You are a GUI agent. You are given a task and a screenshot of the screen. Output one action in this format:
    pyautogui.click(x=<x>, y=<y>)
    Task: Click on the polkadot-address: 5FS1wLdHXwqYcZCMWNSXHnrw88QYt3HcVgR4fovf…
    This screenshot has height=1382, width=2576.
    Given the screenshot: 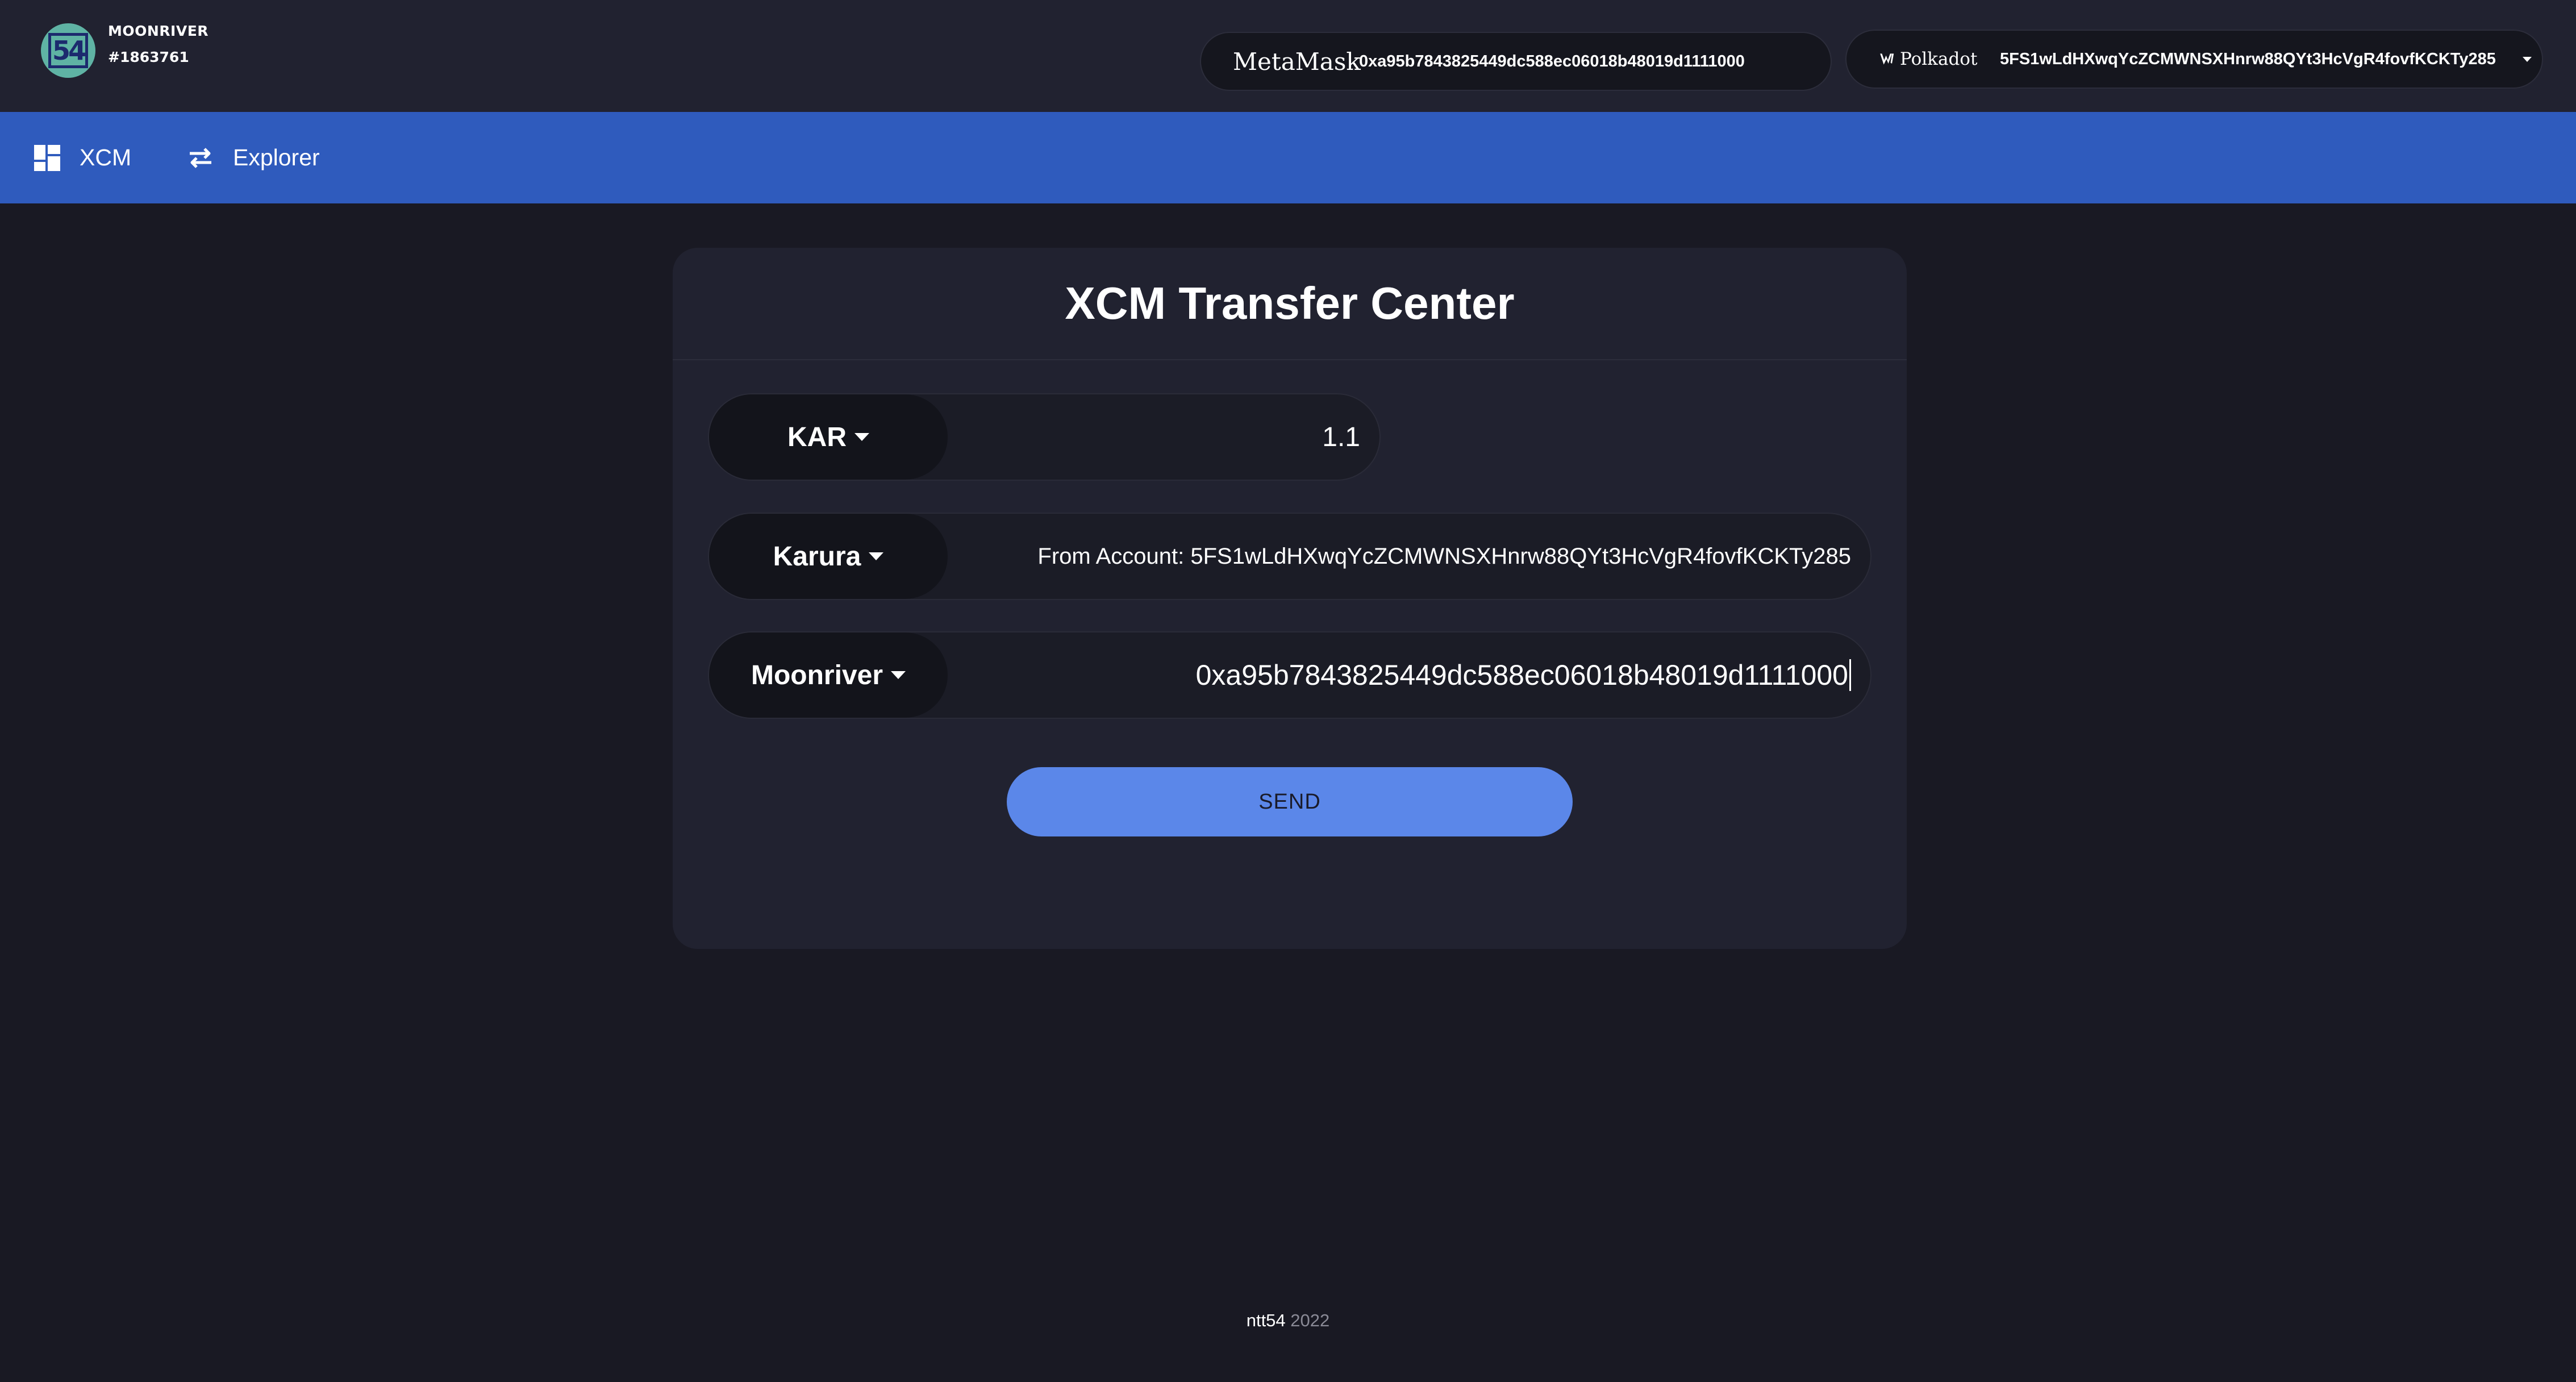 What is the action you would take?
    pyautogui.click(x=2248, y=59)
    